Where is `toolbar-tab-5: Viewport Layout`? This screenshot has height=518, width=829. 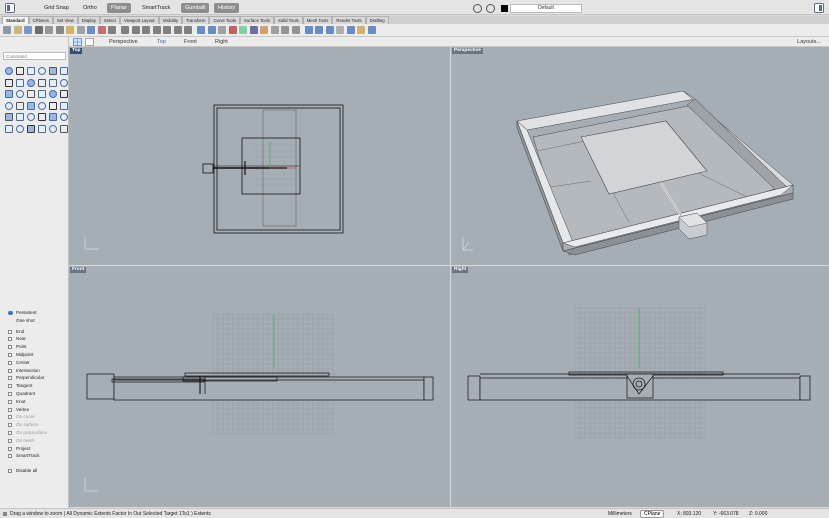
toolbar-tab-5: Viewport Layout is located at coordinates (139, 20).